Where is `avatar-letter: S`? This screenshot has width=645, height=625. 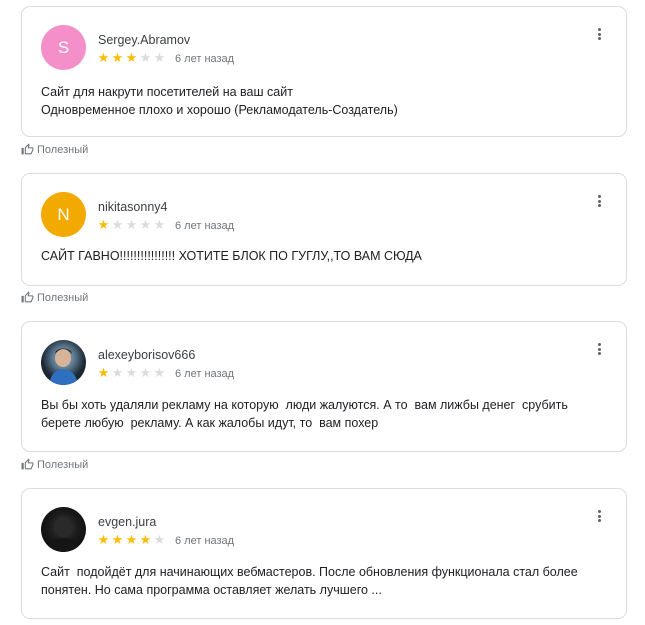
avatar-letter: S is located at coordinates (63, 47).